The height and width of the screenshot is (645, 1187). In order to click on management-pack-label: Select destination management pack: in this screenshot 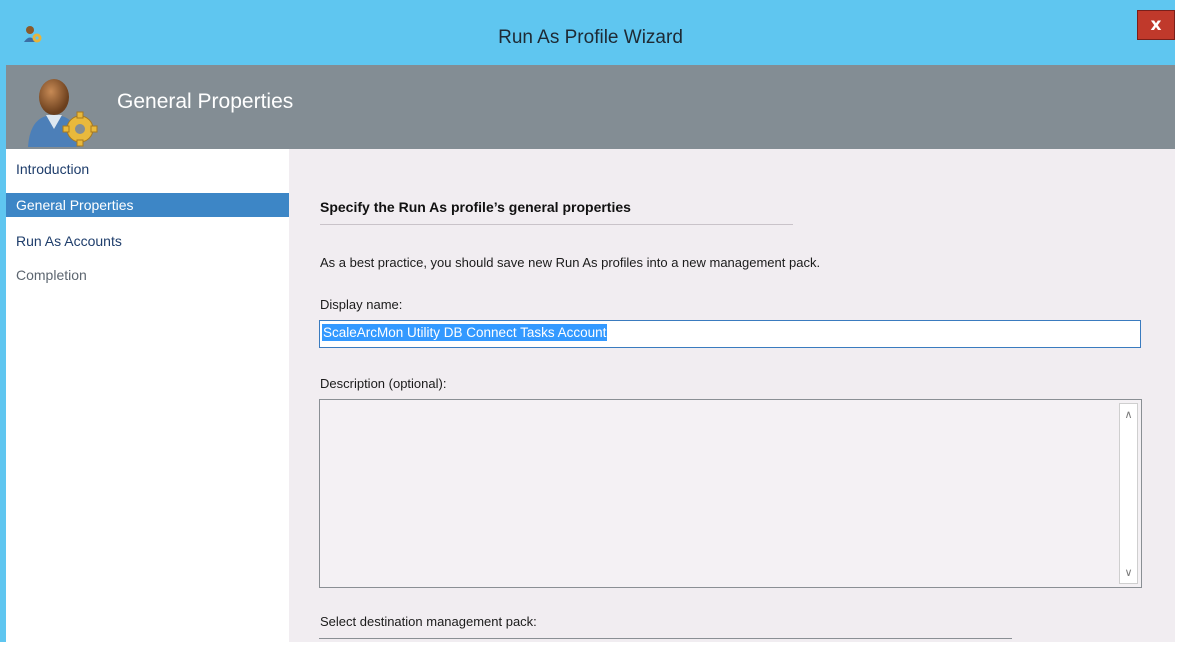, I will do `click(428, 621)`.